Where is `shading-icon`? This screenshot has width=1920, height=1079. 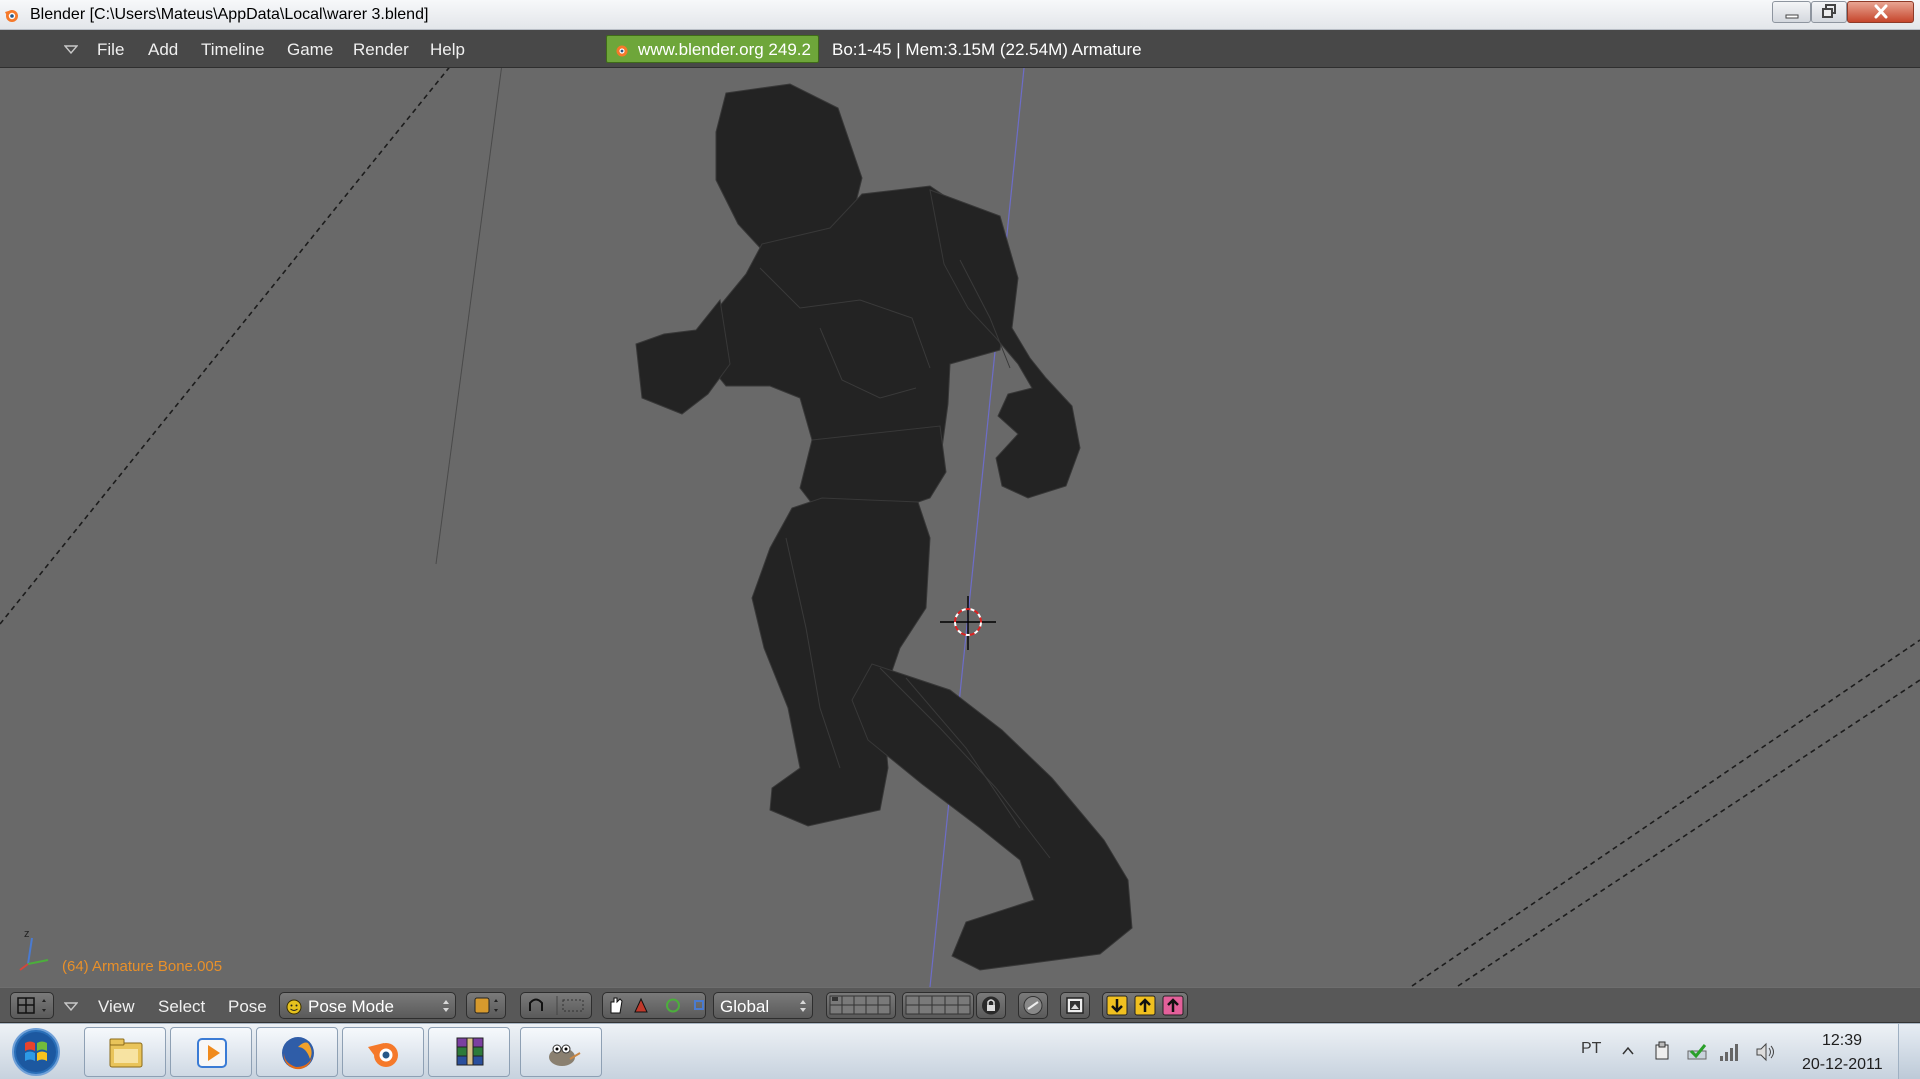
shading-icon is located at coordinates (486, 1005).